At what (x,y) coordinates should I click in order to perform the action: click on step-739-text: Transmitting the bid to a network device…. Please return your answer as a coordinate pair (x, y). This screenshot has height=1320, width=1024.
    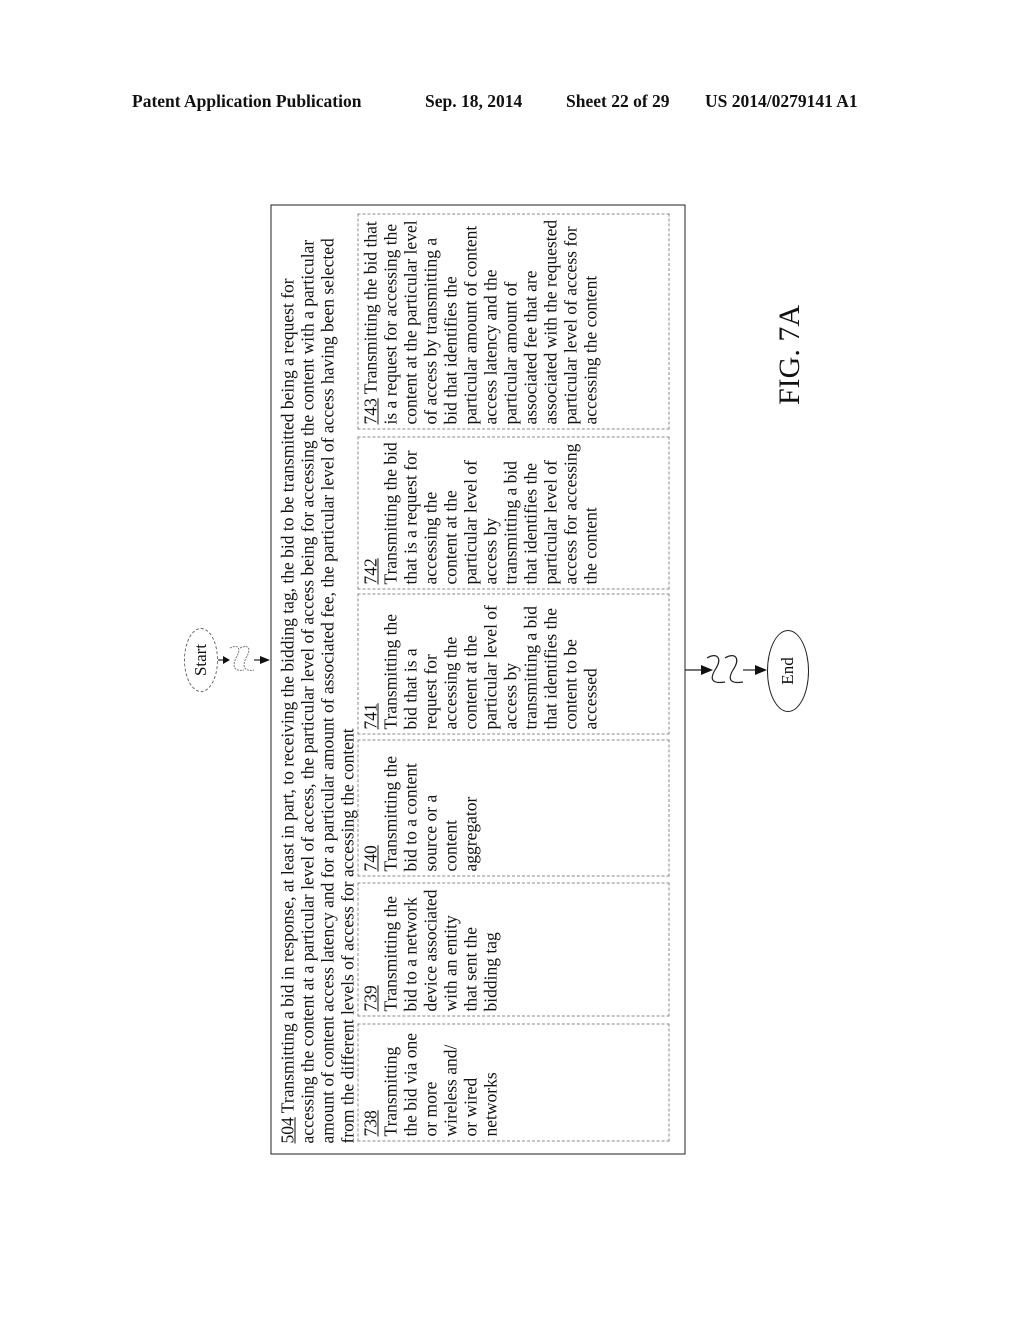
    Looking at the image, I should click on (440, 950).